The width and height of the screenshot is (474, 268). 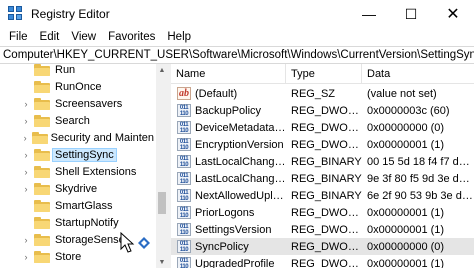 I want to click on value-data: 9e 3f 80 f5 9d 3e d3 01, so click(x=420, y=178).